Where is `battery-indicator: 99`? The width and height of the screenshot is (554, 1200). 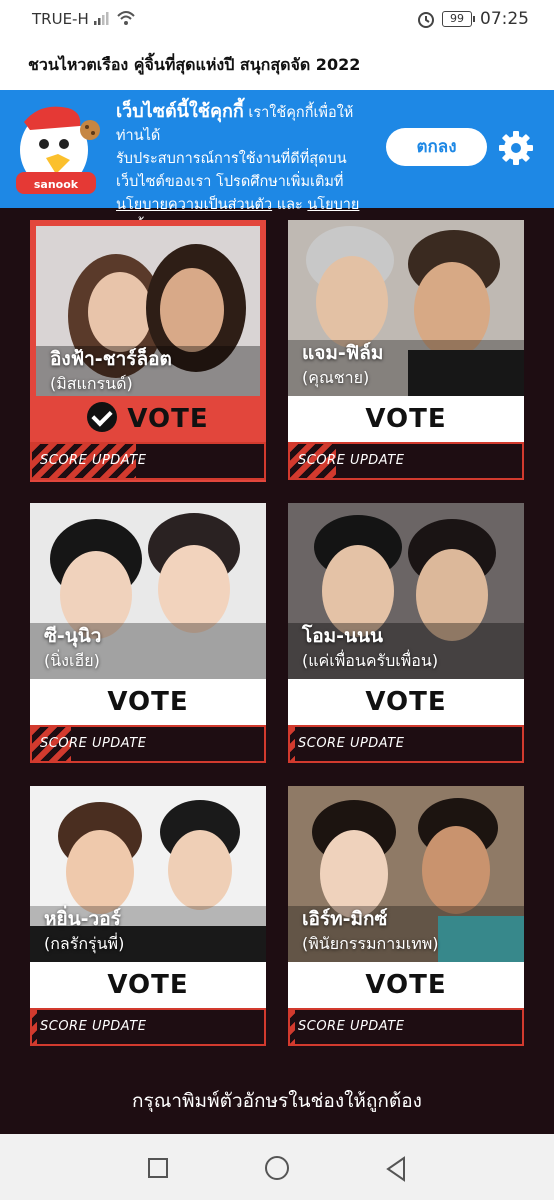
battery-indicator: 99 is located at coordinates (458, 19).